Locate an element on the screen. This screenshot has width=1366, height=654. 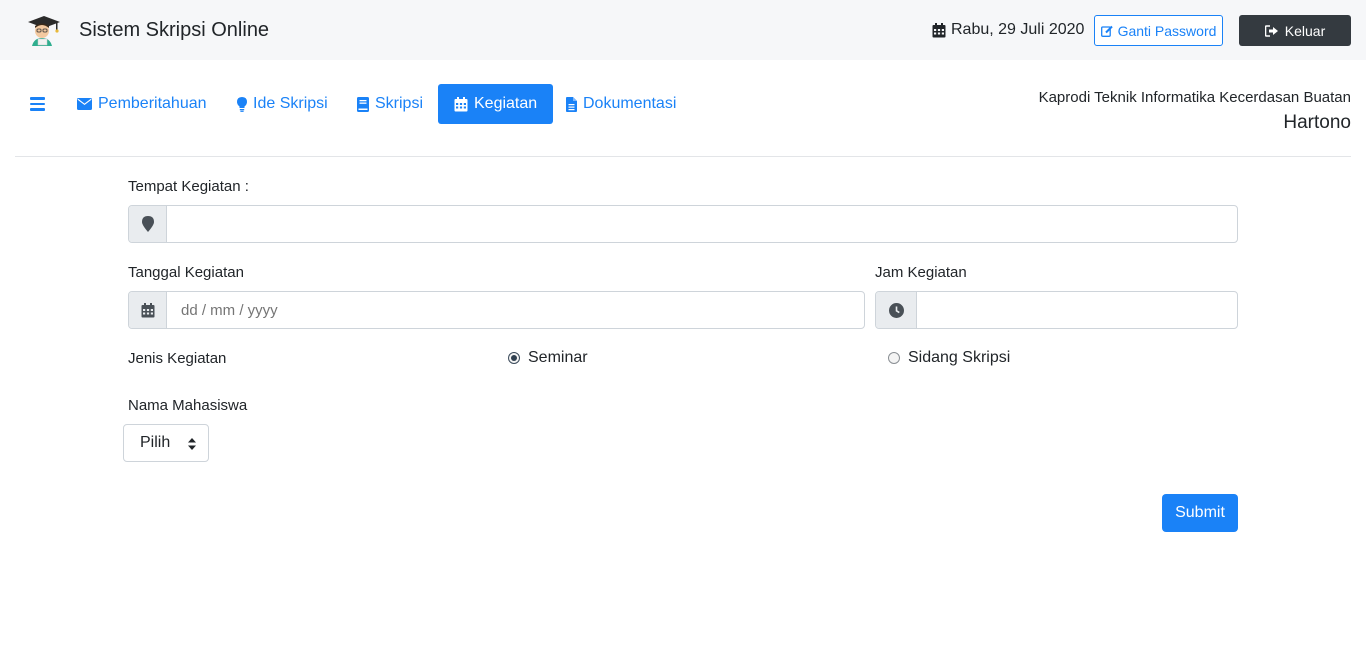
sign-out-icon is located at coordinates (1271, 30).